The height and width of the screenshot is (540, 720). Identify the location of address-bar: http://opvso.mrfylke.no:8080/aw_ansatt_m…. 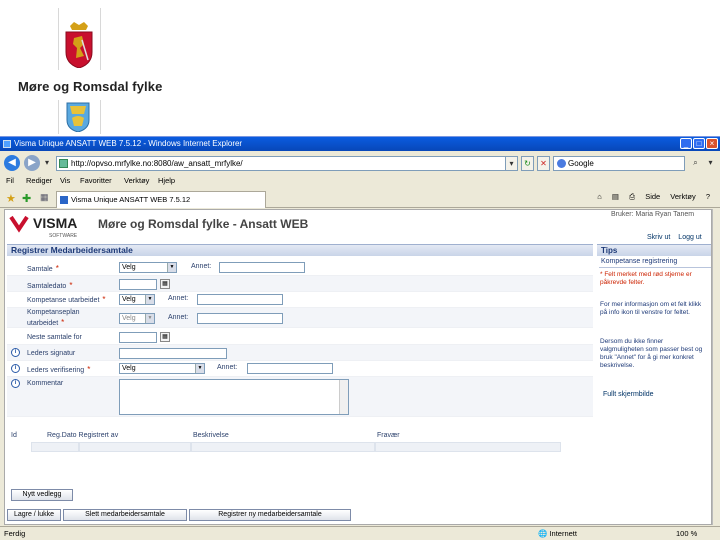
(286, 163).